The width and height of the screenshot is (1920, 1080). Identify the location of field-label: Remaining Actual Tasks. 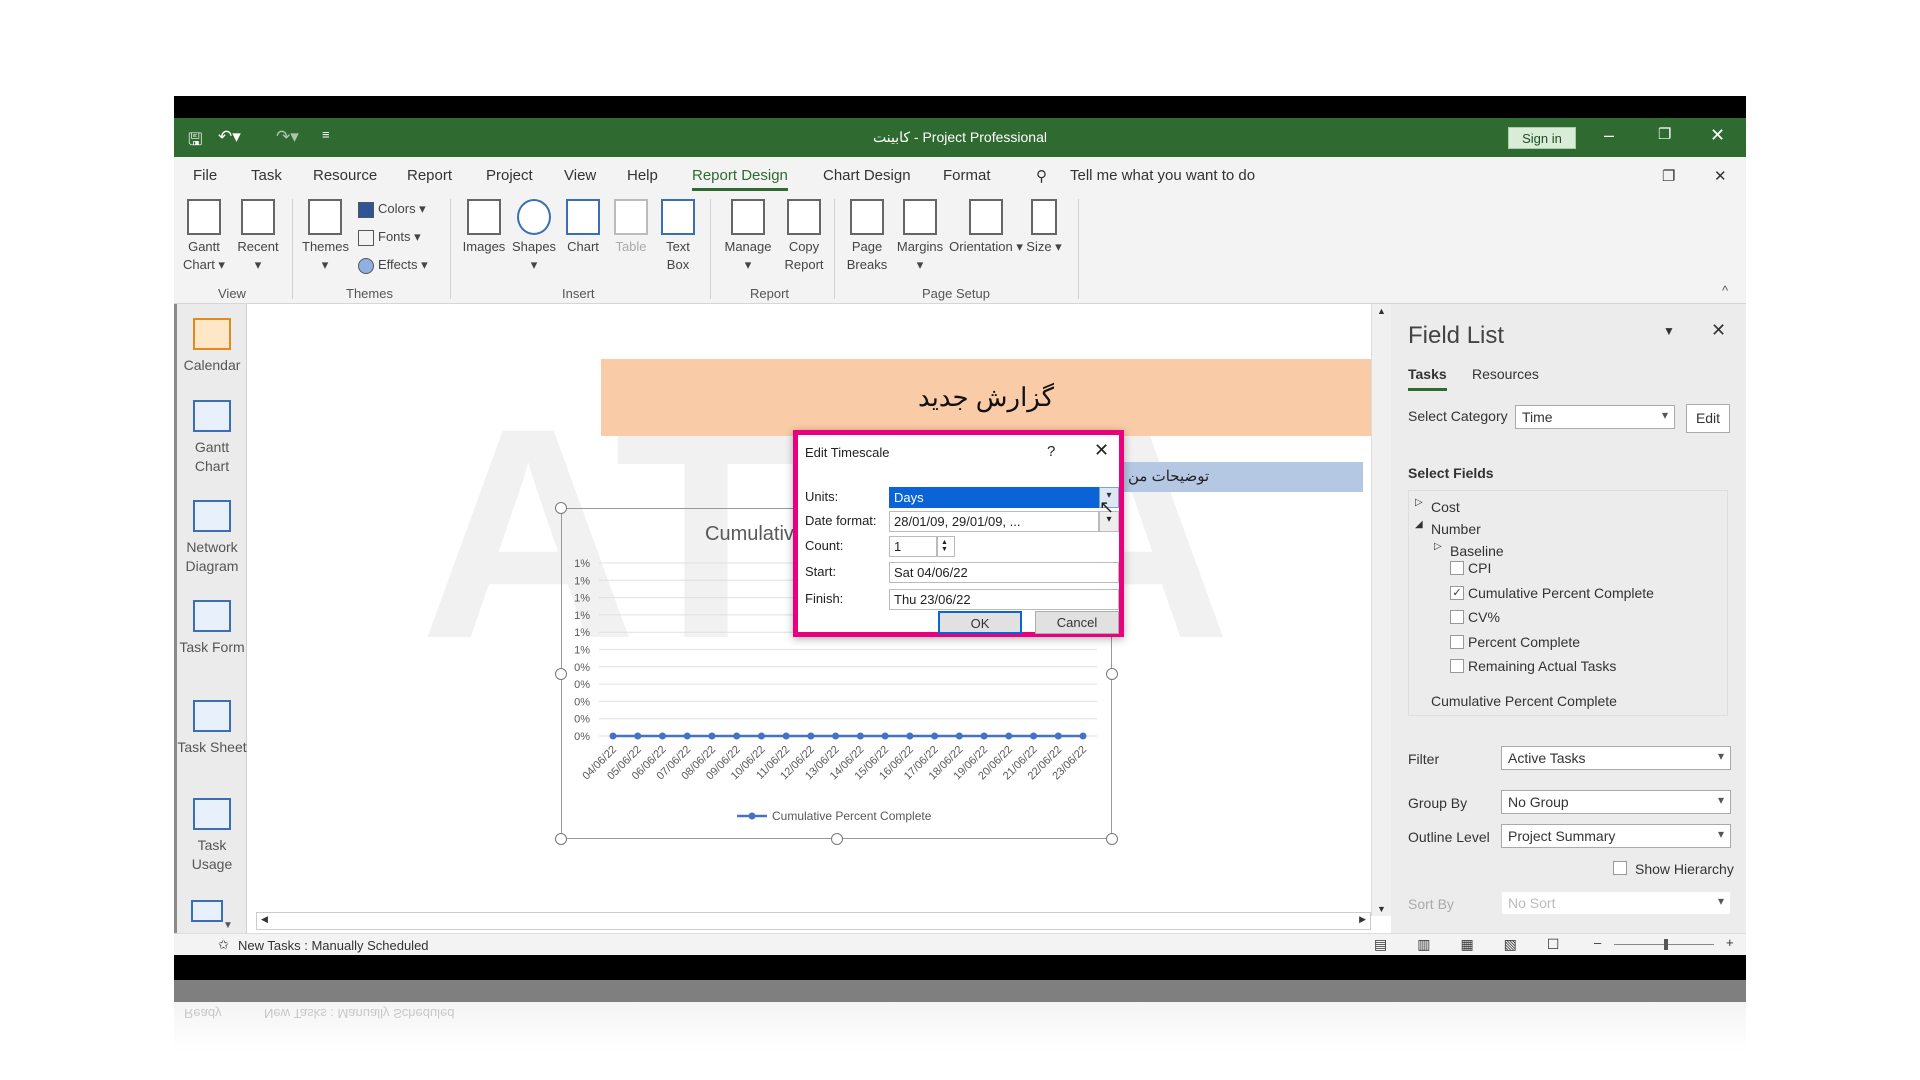
(1542, 666).